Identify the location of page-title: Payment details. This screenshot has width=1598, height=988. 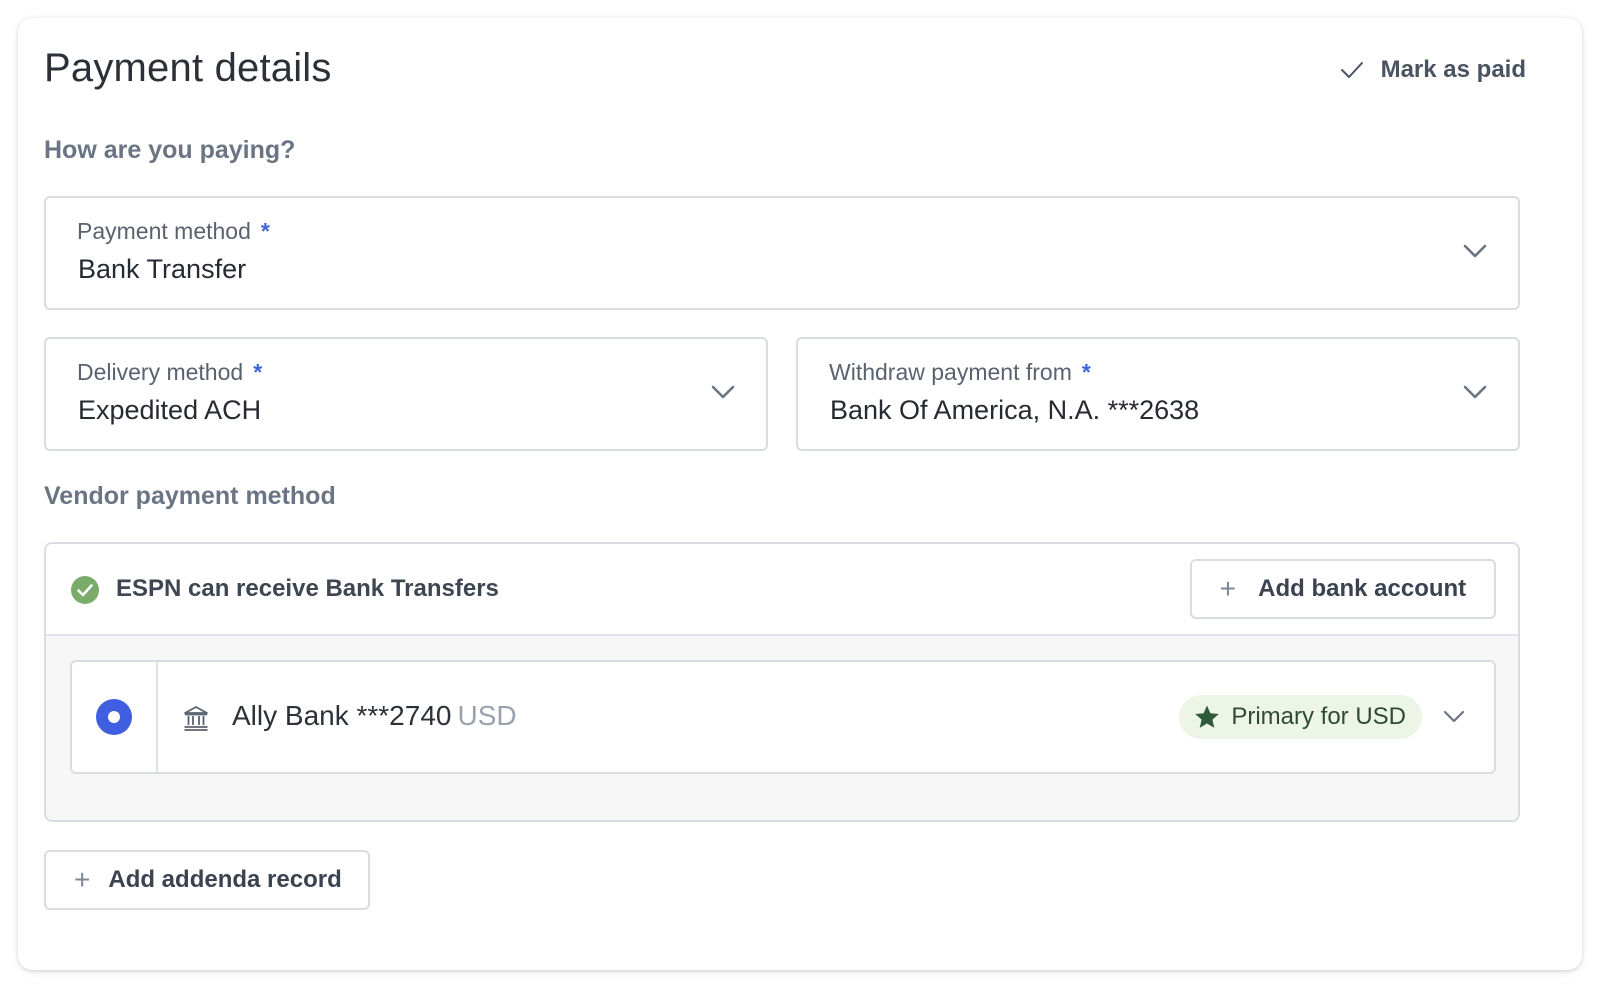
(188, 68).